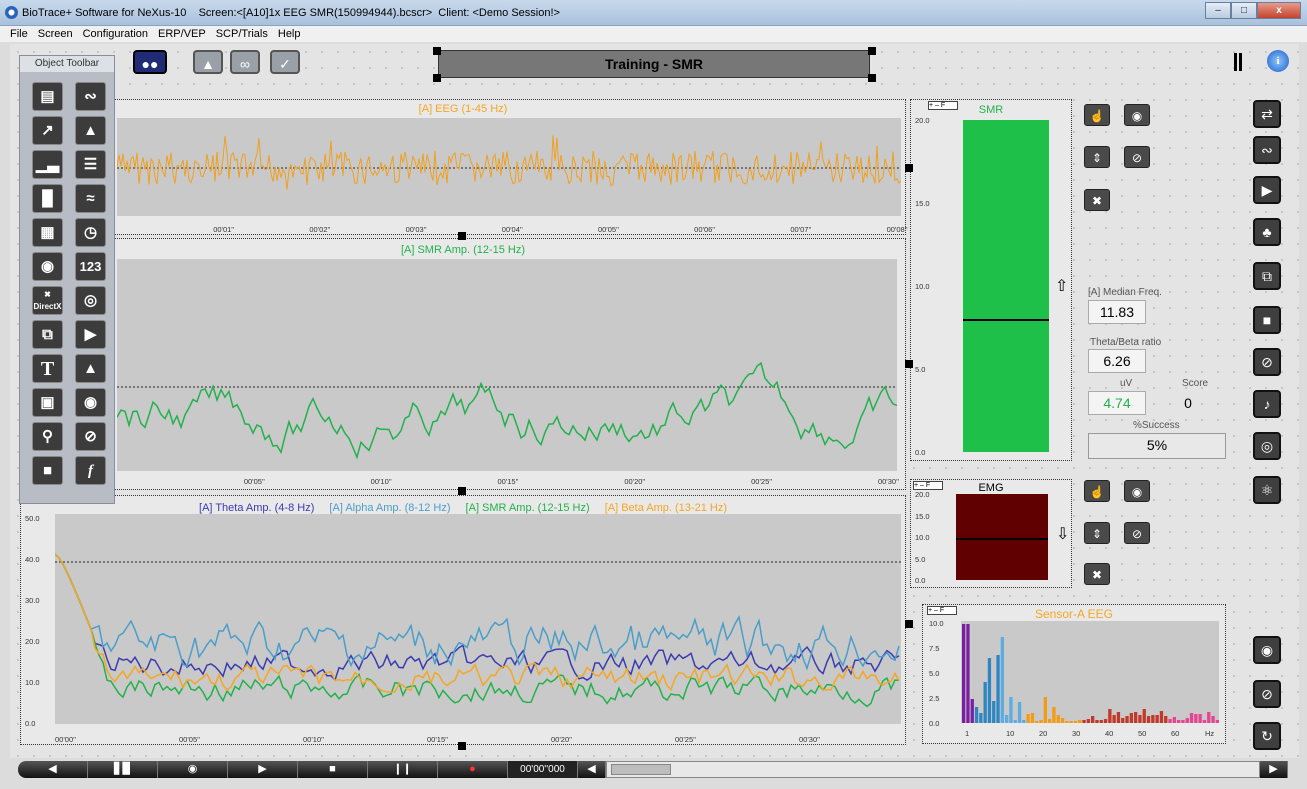 This screenshot has width=1307, height=789. What do you see at coordinates (437, 739) in the screenshot?
I see `x-tick-label: 00'15''` at bounding box center [437, 739].